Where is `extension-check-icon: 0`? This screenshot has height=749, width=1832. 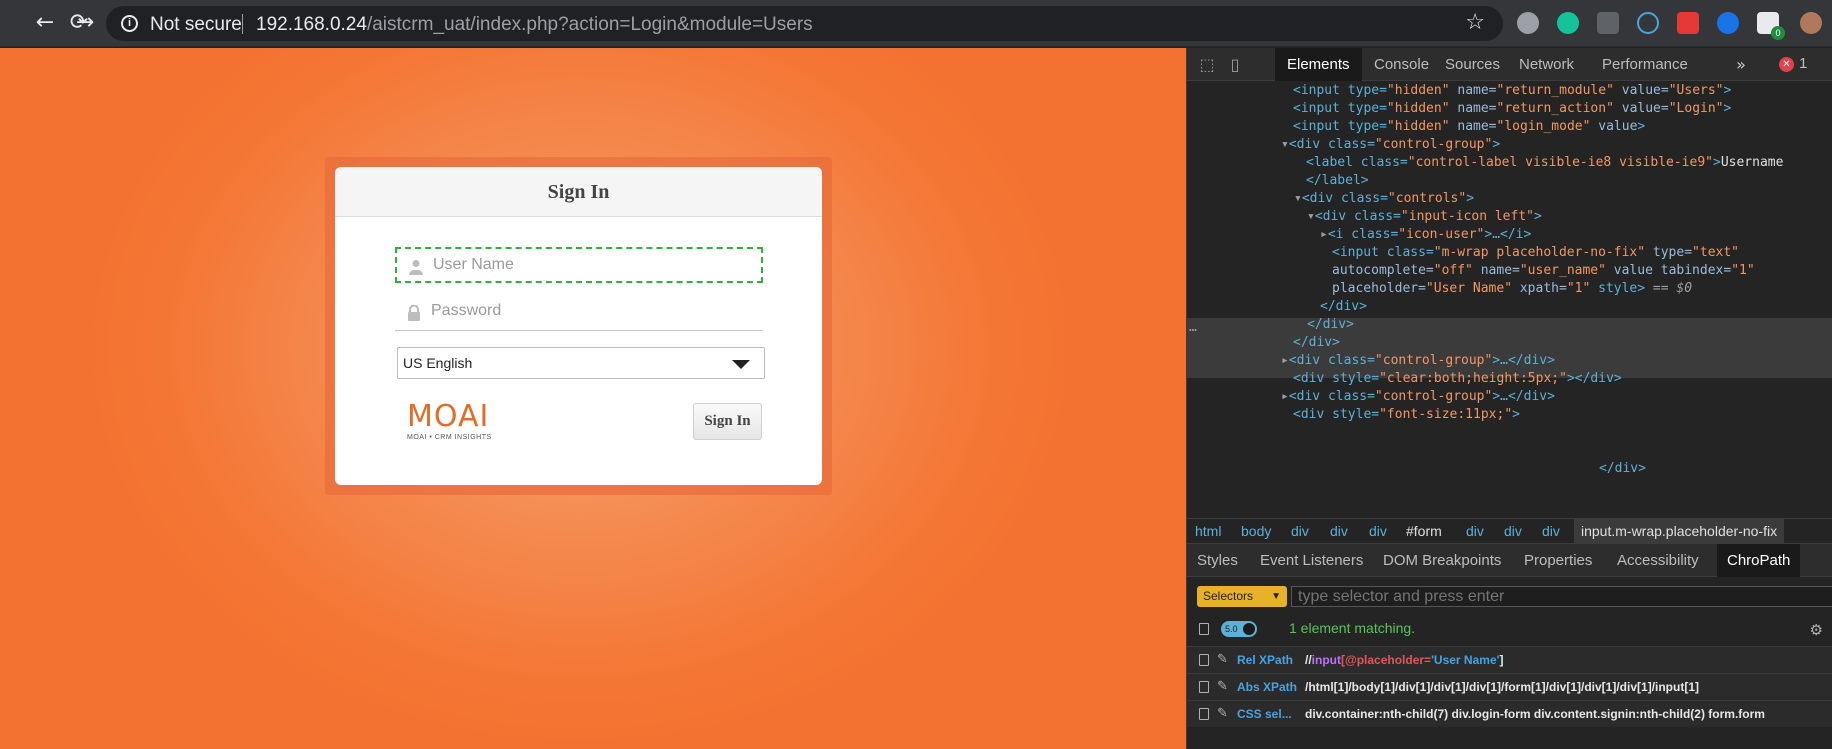
extension-check-icon: 0 is located at coordinates (1771, 26).